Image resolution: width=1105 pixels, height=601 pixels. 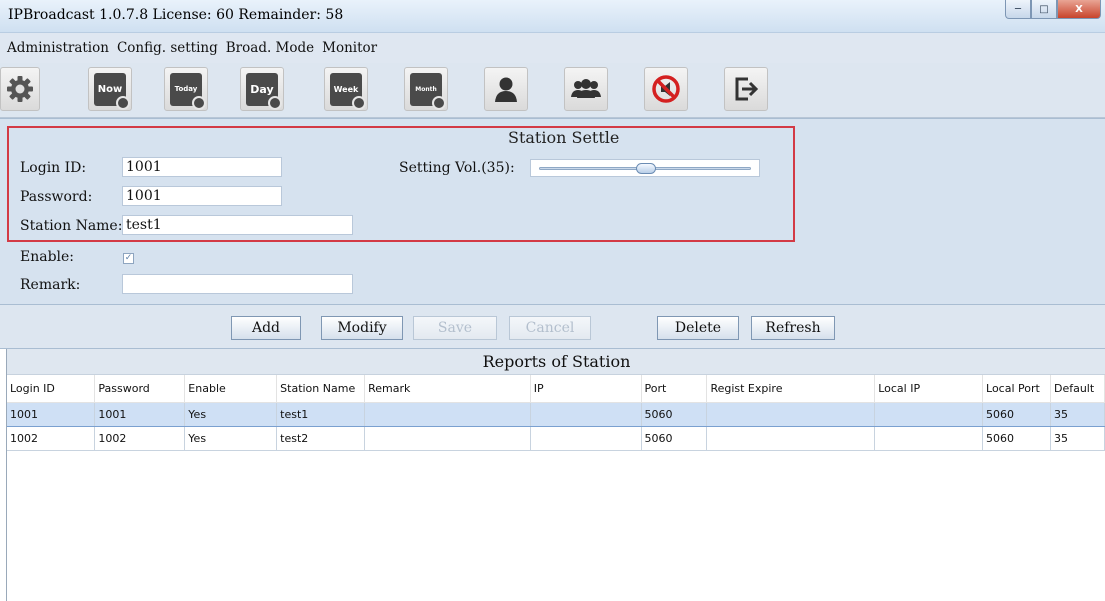 What do you see at coordinates (270, 48) in the screenshot?
I see `menu-broad-mode: Broad. Mode` at bounding box center [270, 48].